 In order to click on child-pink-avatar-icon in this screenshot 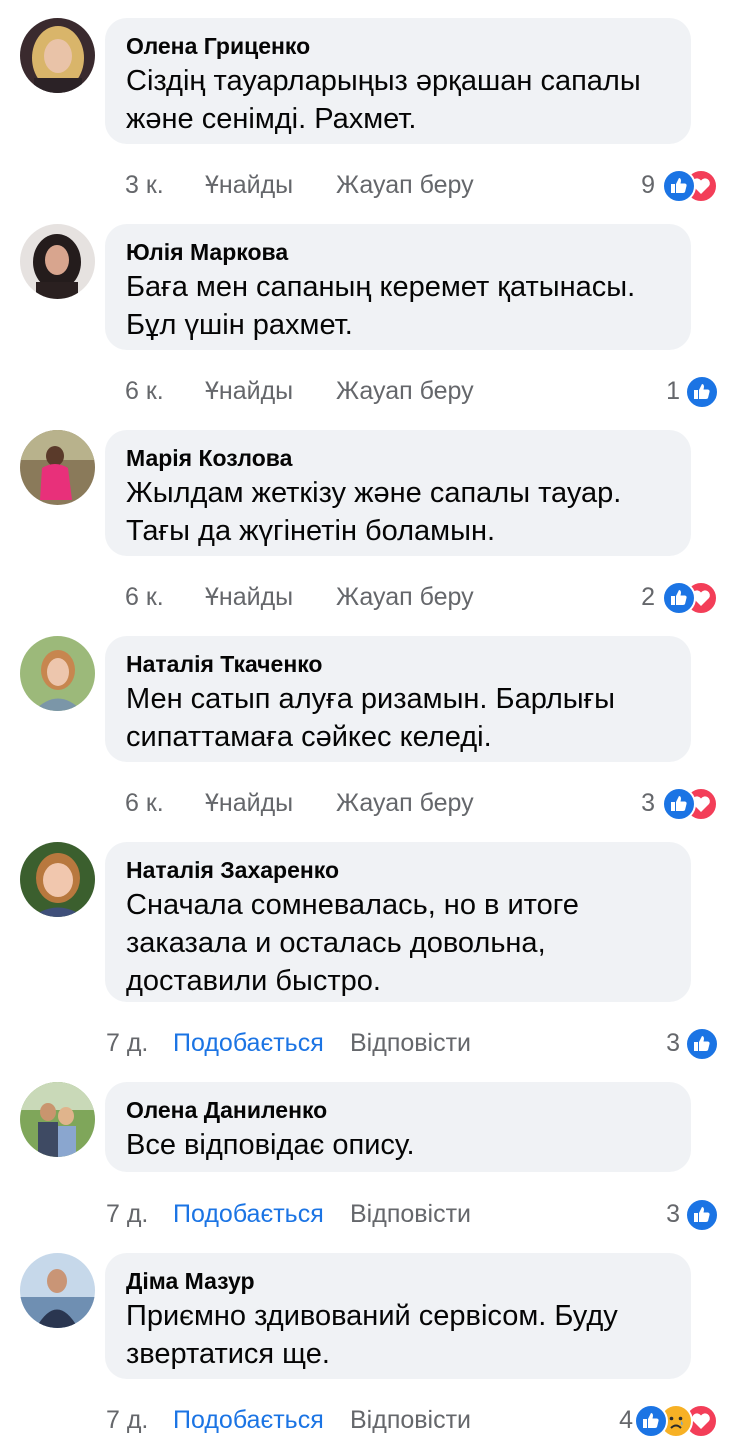, I will do `click(57, 467)`.